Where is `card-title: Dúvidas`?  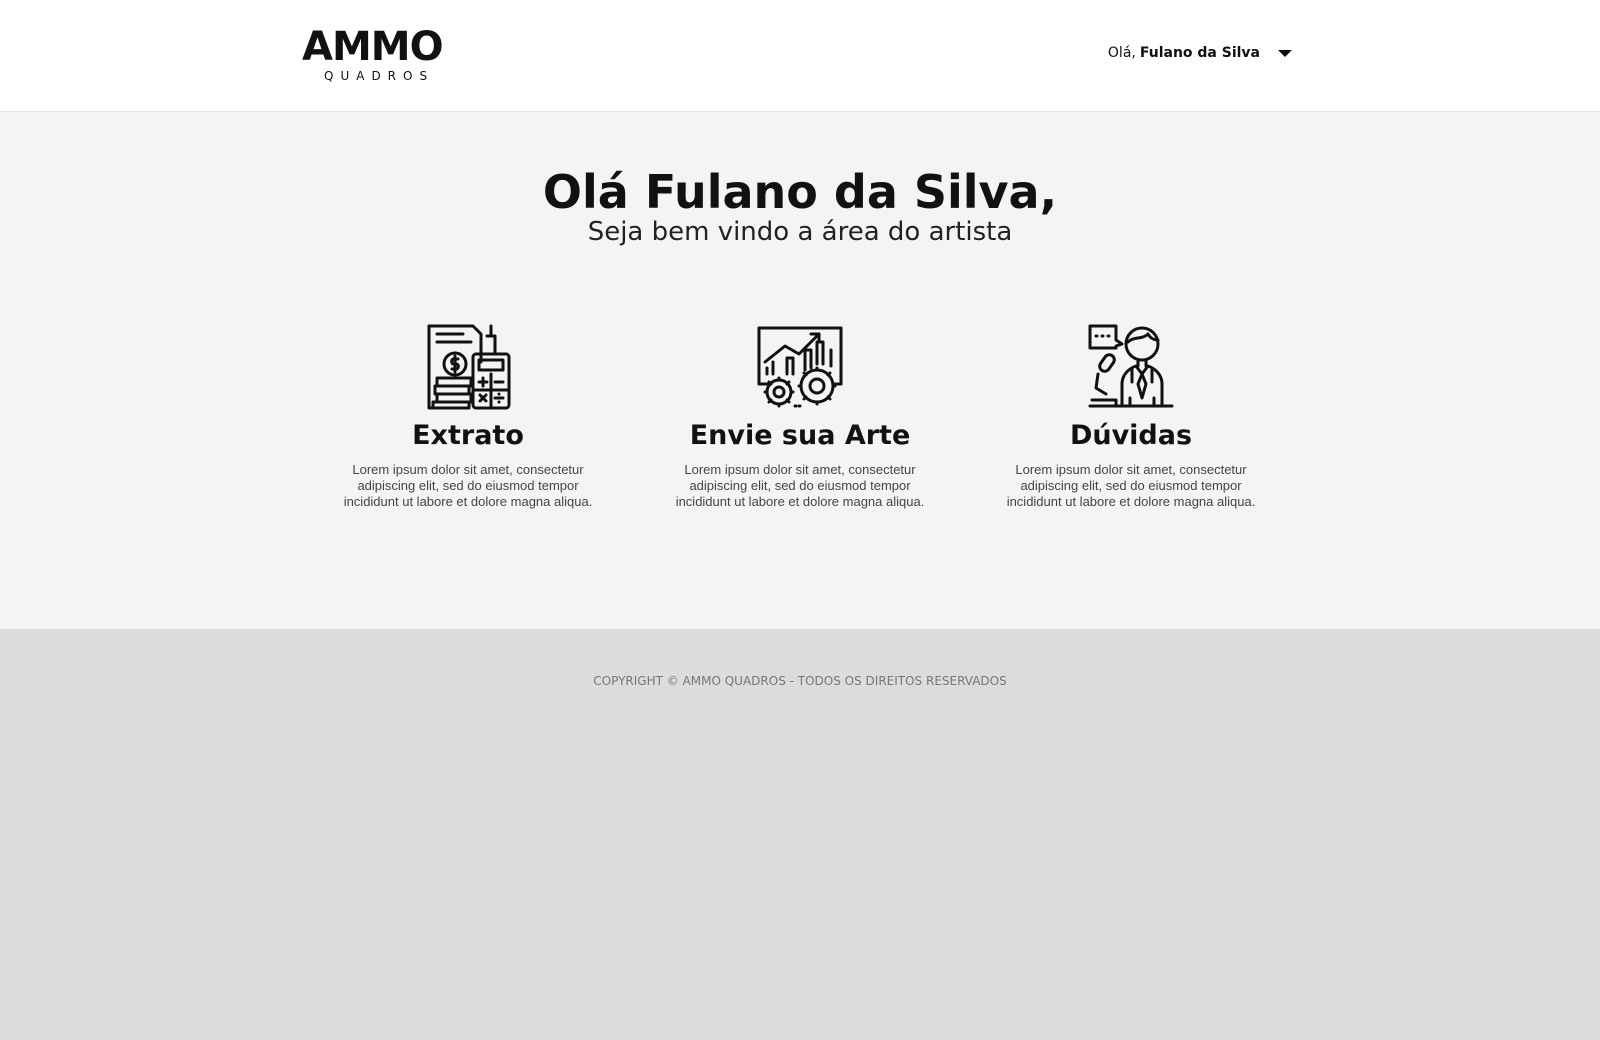 card-title: Dúvidas is located at coordinates (1131, 435).